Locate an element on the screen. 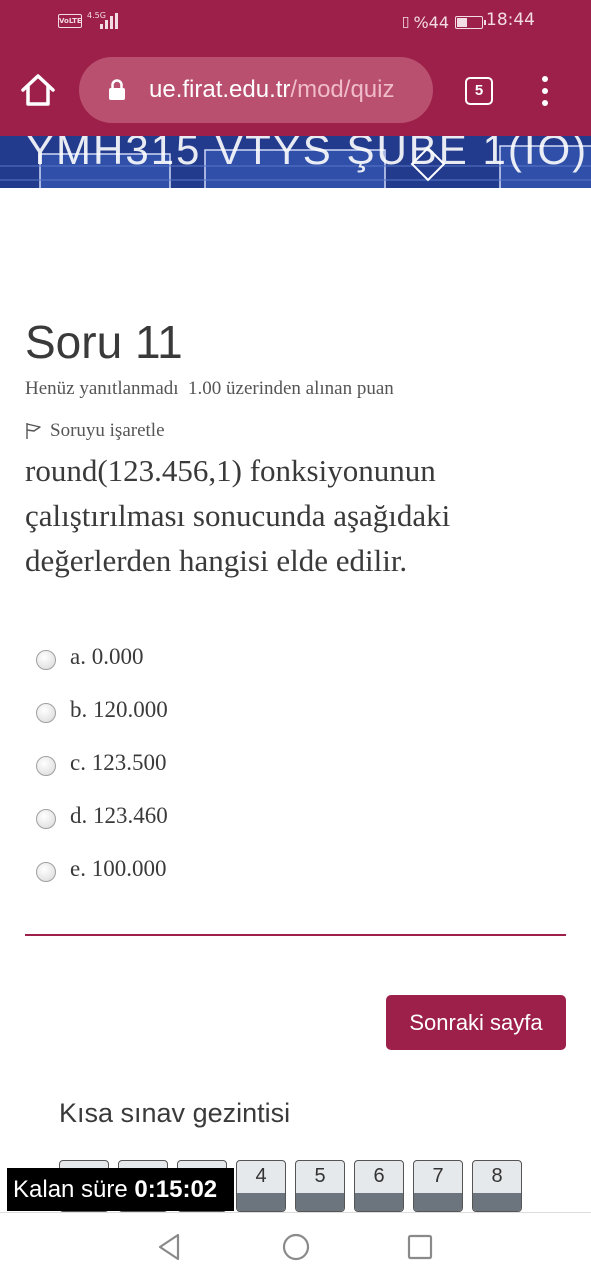 This screenshot has width=591, height=1280. answer-label: b. 120.000 is located at coordinates (119, 709).